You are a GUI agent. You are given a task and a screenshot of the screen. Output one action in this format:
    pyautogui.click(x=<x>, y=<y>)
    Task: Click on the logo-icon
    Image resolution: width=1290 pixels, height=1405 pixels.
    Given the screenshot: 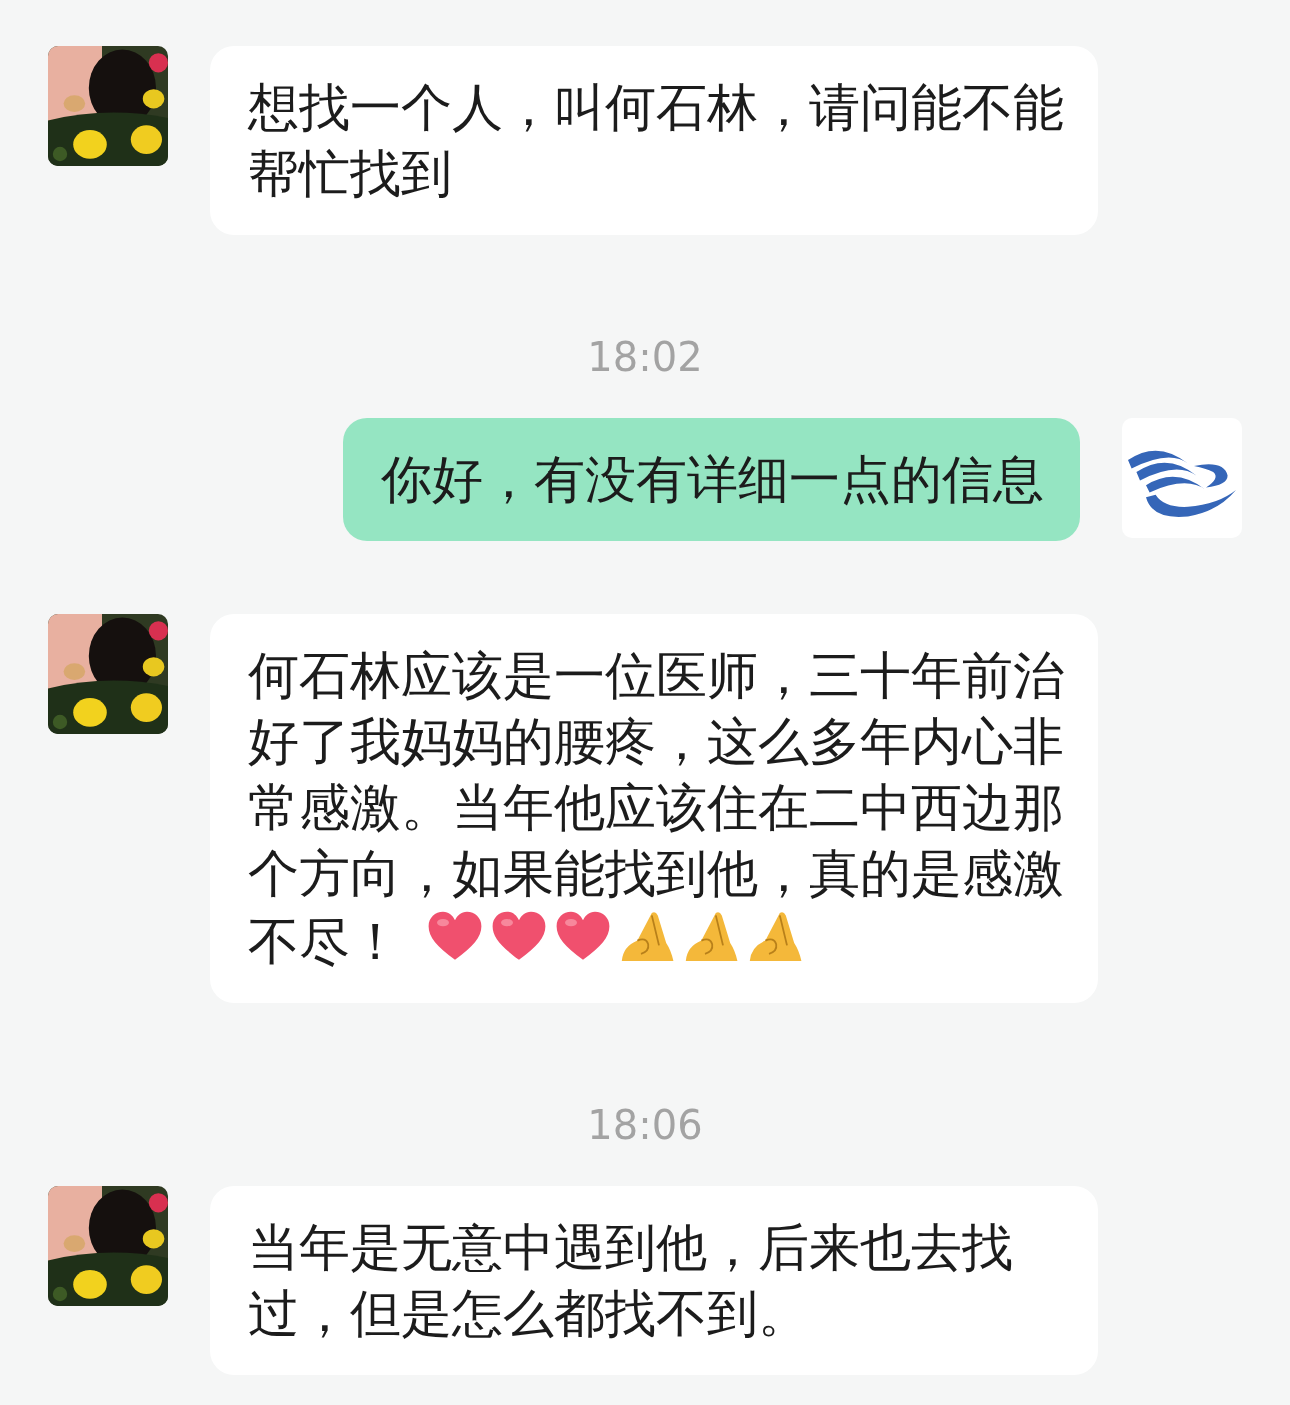 What is the action you would take?
    pyautogui.click(x=1182, y=478)
    